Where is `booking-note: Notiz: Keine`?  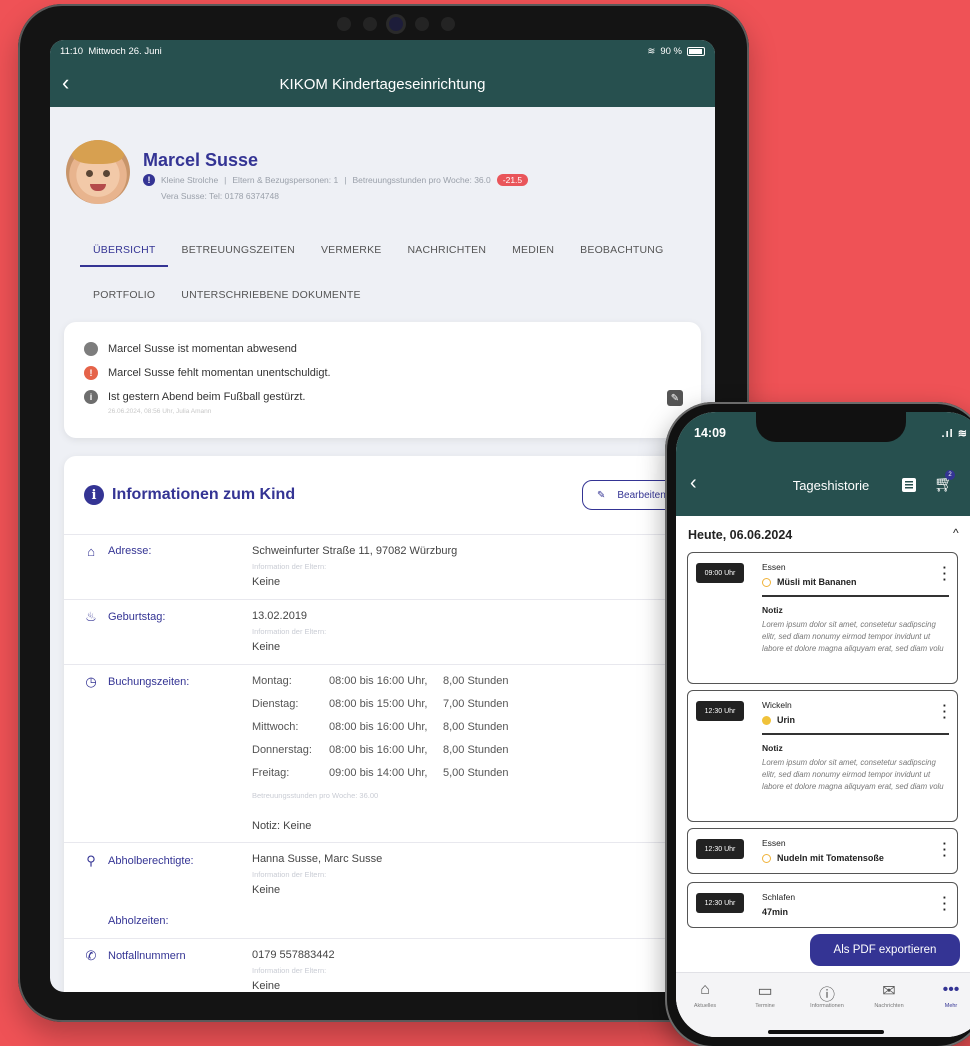
booking-note: Notiz: Keine is located at coordinates (282, 826).